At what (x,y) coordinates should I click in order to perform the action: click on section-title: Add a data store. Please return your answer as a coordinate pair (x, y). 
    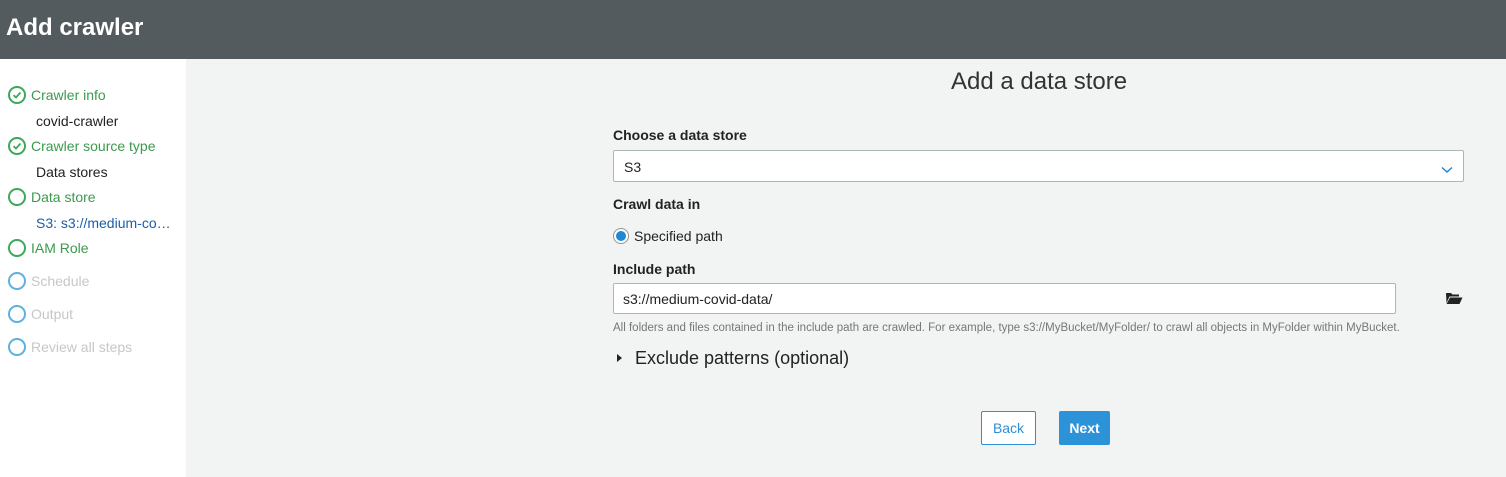
    Looking at the image, I should click on (1039, 81).